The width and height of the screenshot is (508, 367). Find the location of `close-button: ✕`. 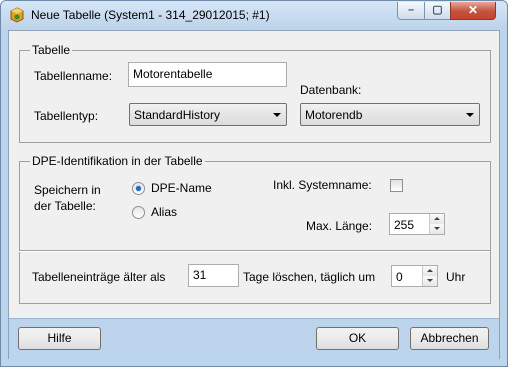

close-button: ✕ is located at coordinates (473, 11).